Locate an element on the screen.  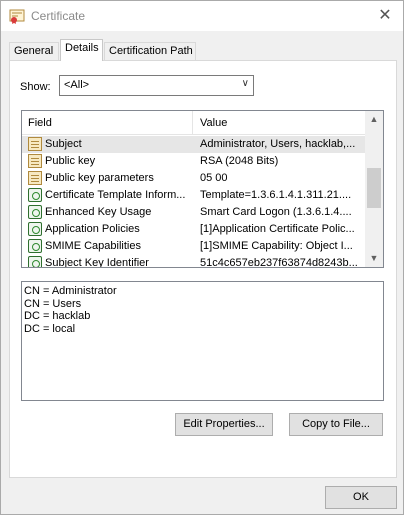
row-field: Public key is located at coordinates (70, 161).